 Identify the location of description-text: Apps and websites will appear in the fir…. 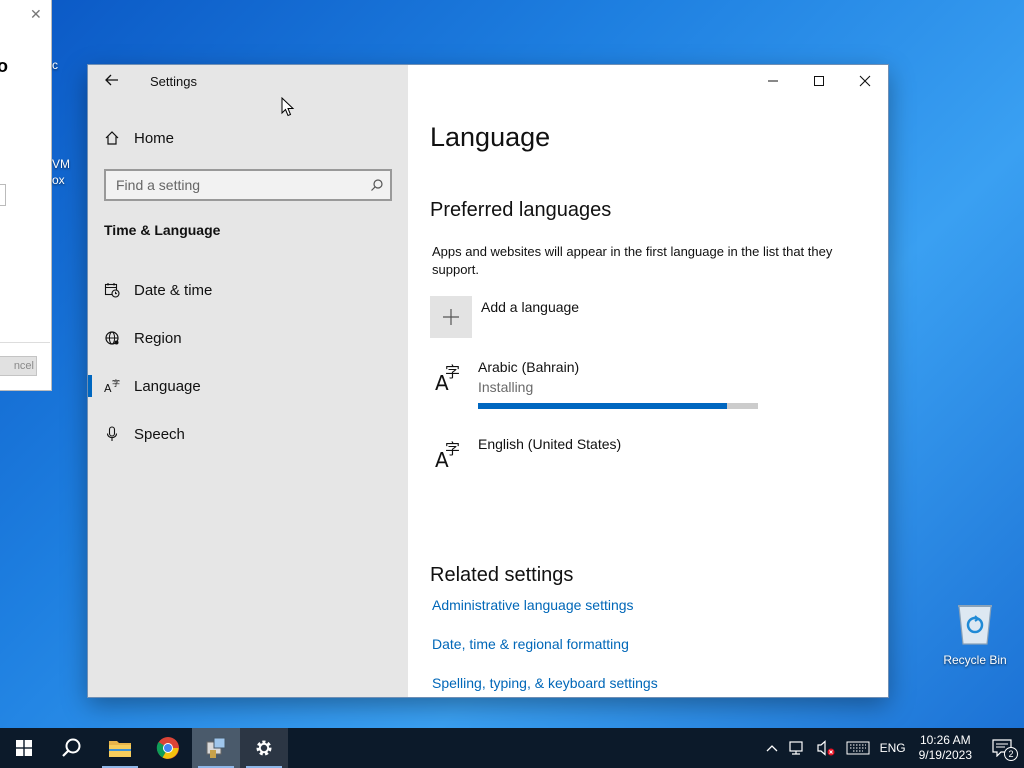
(632, 260).